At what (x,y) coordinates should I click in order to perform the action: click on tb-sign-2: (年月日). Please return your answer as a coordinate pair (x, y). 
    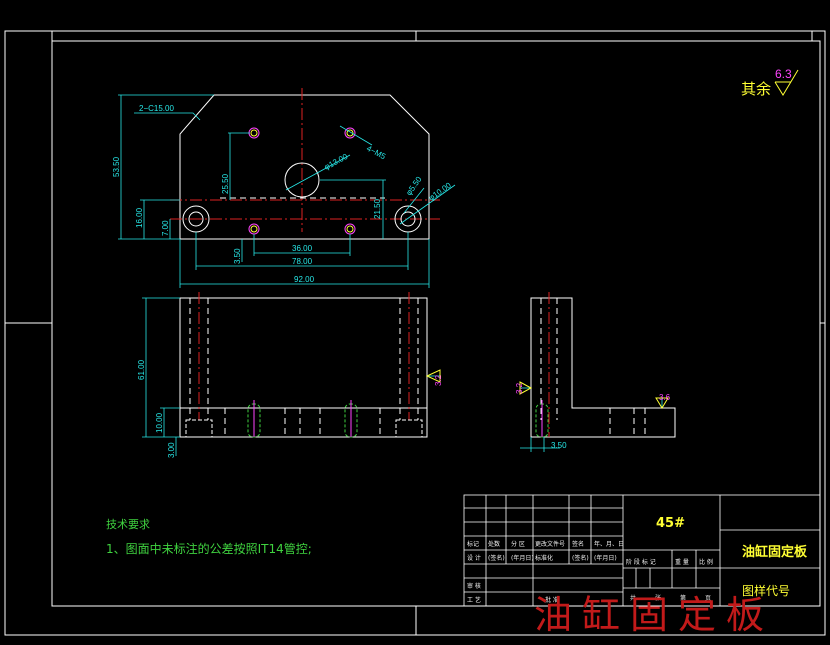
    Looking at the image, I should click on (522, 558).